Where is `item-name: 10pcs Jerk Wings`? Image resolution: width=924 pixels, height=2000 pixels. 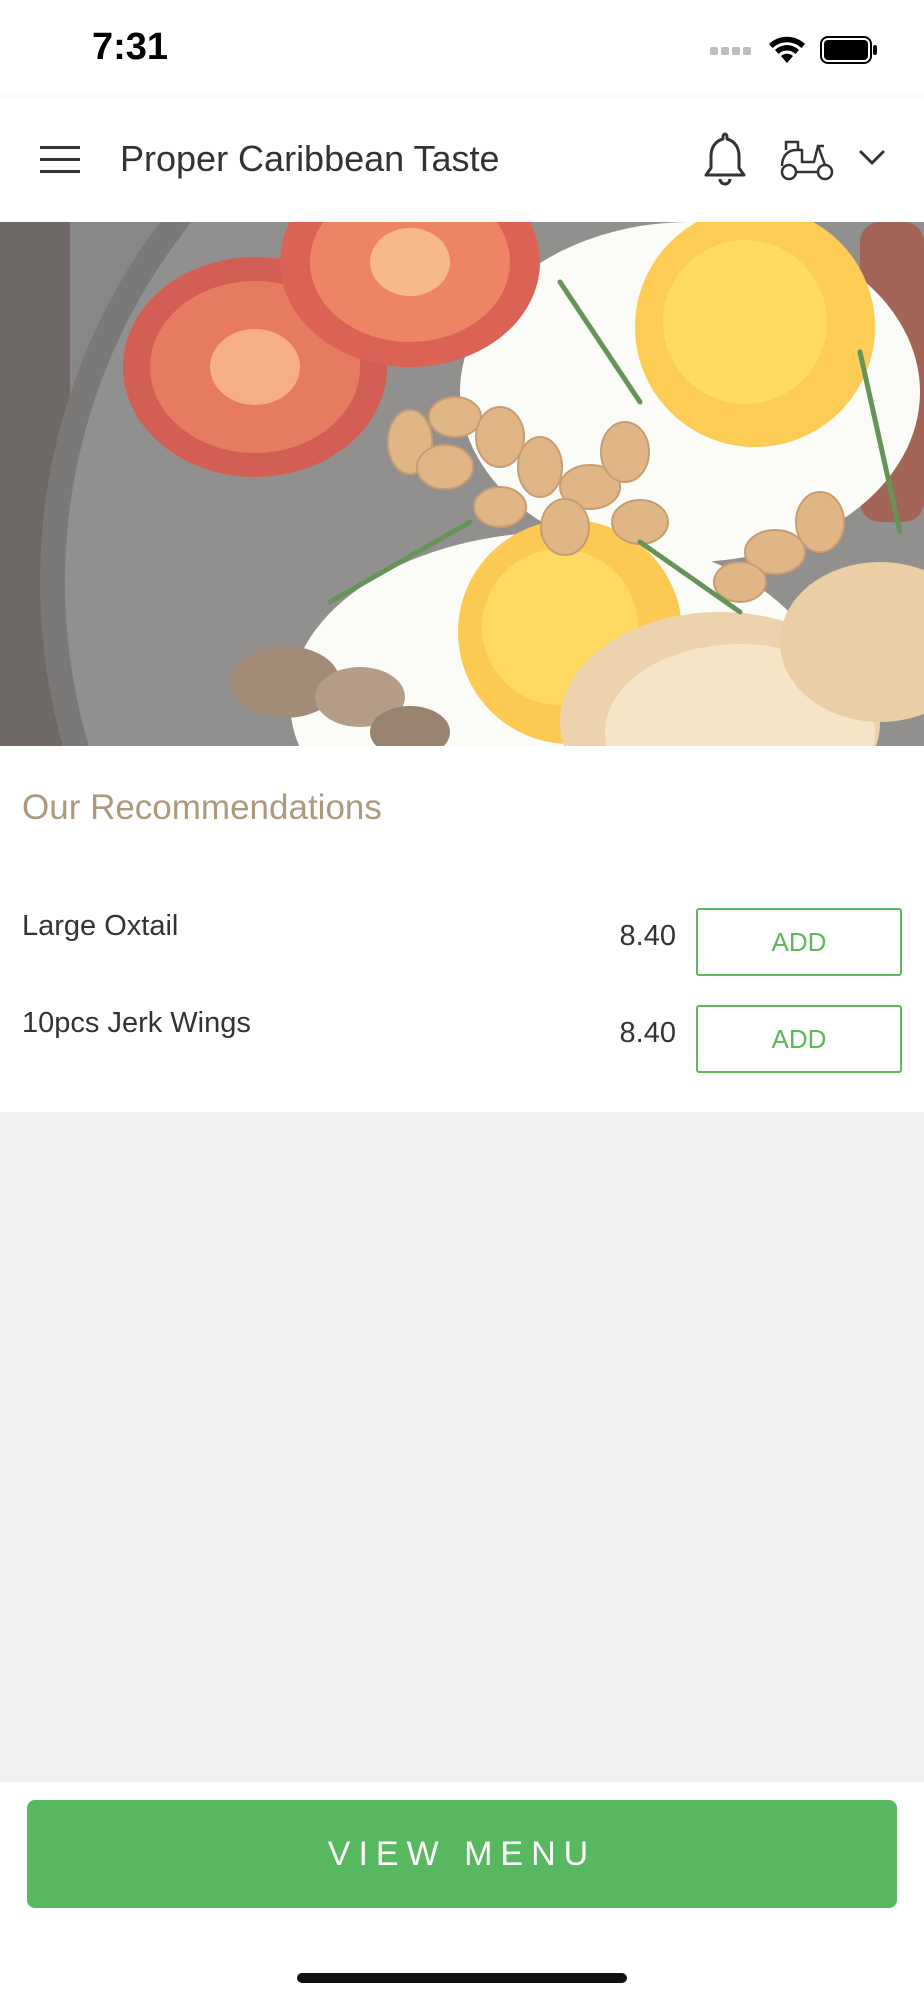 item-name: 10pcs Jerk Wings is located at coordinates (136, 1023).